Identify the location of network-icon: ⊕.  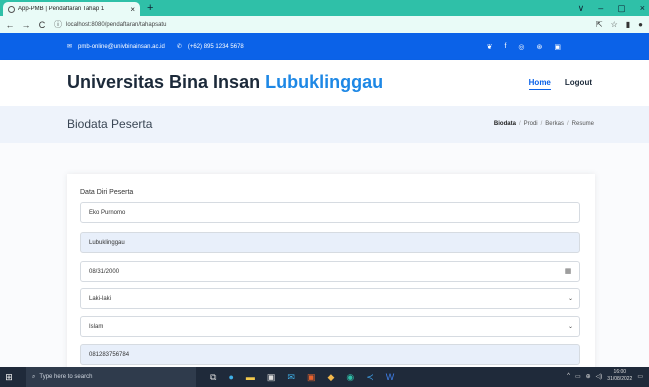
(588, 376).